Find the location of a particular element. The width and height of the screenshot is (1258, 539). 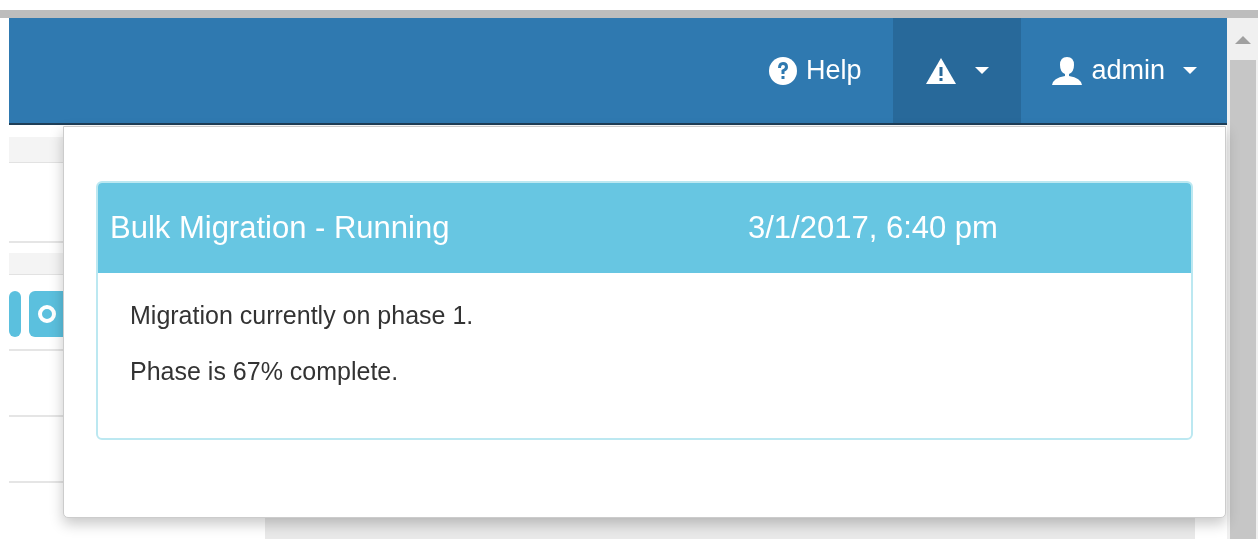

button-edge is located at coordinates (15, 314).